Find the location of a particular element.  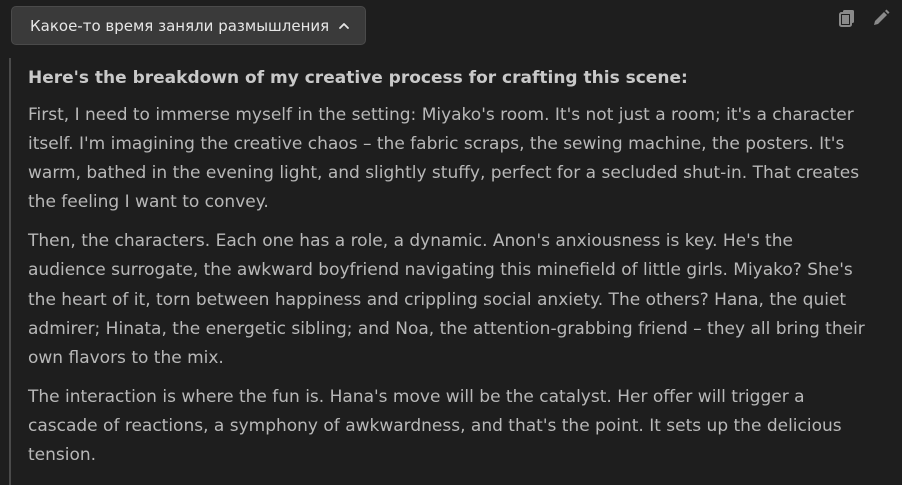

thinking-toggle-button: Какое-то время заняли размышления is located at coordinates (189, 25).